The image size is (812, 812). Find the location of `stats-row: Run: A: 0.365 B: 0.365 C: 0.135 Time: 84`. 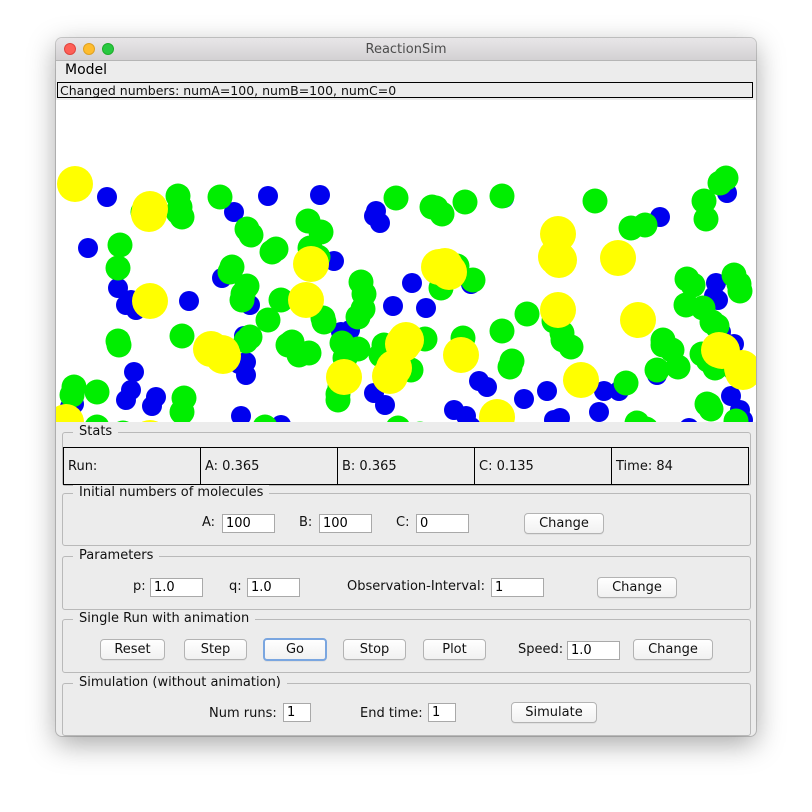

stats-row: Run: A: 0.365 B: 0.365 C: 0.135 Time: 84 is located at coordinates (406, 466).